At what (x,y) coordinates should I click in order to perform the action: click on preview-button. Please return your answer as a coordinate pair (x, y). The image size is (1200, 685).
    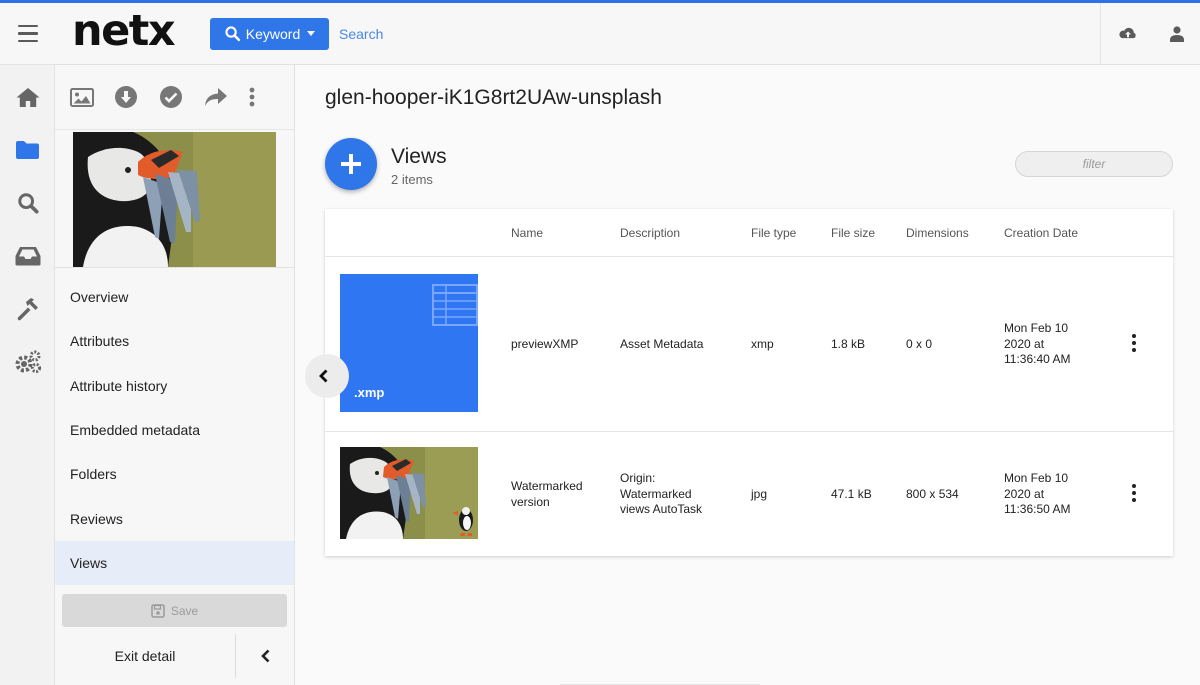
    Looking at the image, I should click on (92, 97).